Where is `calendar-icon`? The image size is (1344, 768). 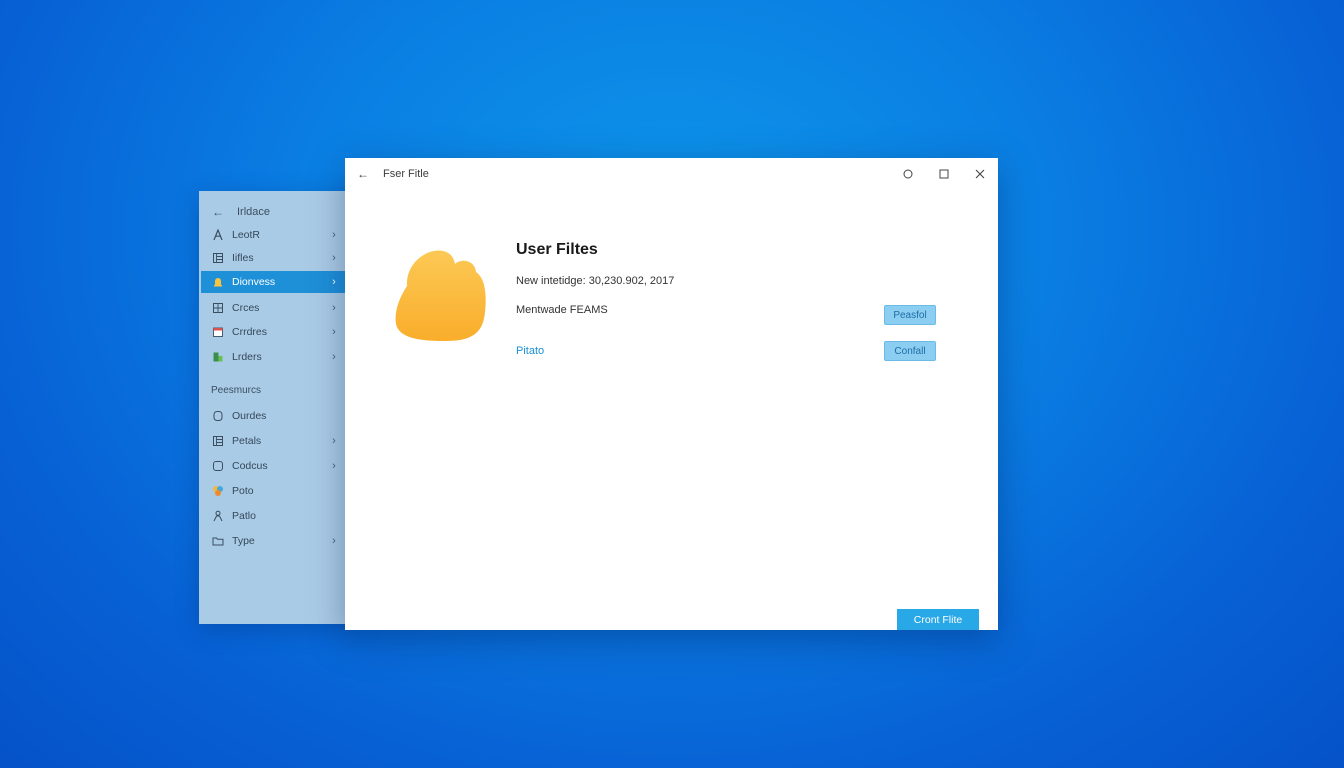
calendar-icon is located at coordinates (218, 332).